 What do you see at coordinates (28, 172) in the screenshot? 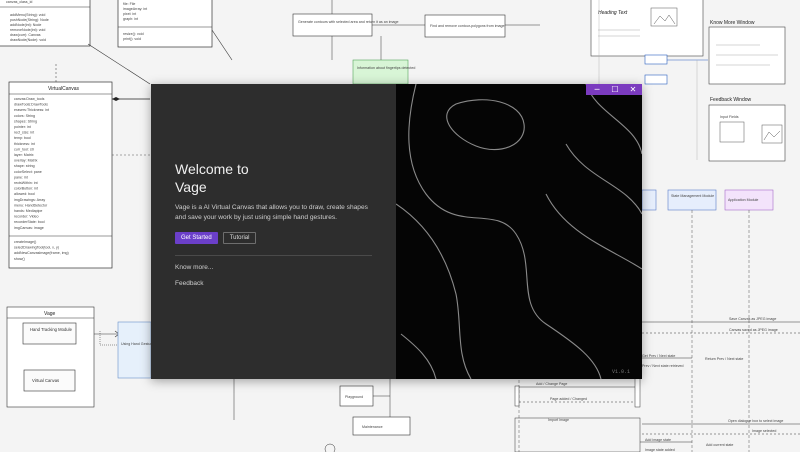
I see `uml-class-field: colorSelect: pane` at bounding box center [28, 172].